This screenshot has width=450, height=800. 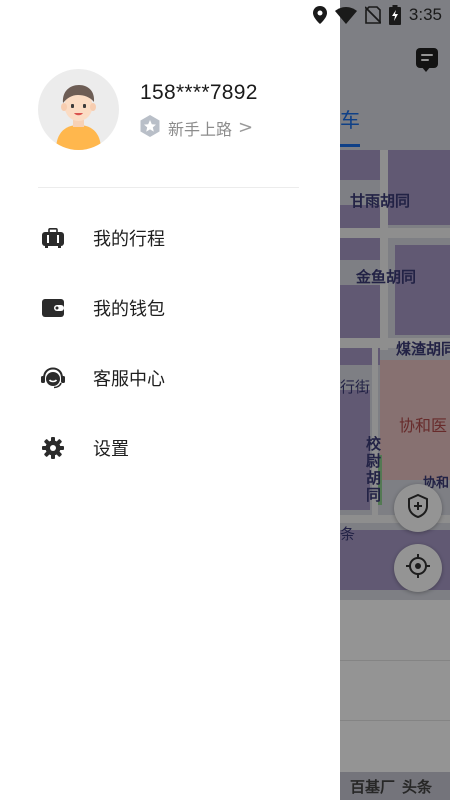 I want to click on battery-charging-icon, so click(x=394, y=15).